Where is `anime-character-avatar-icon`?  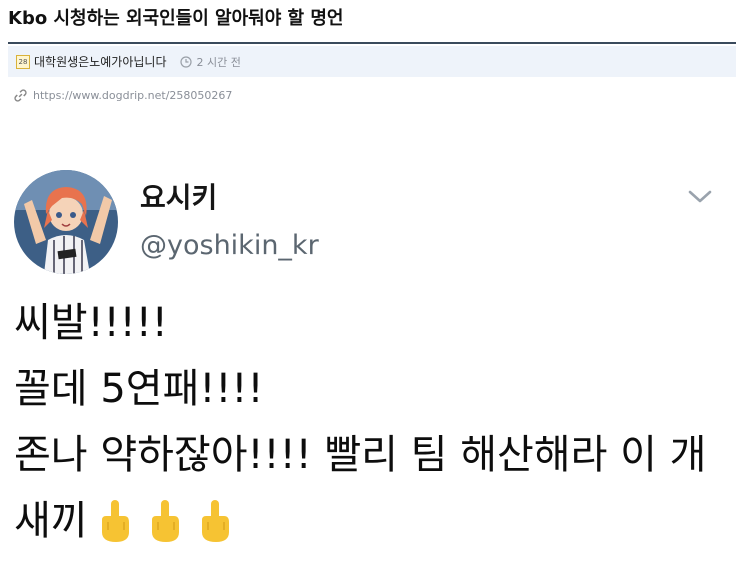
anime-character-avatar-icon is located at coordinates (66, 222).